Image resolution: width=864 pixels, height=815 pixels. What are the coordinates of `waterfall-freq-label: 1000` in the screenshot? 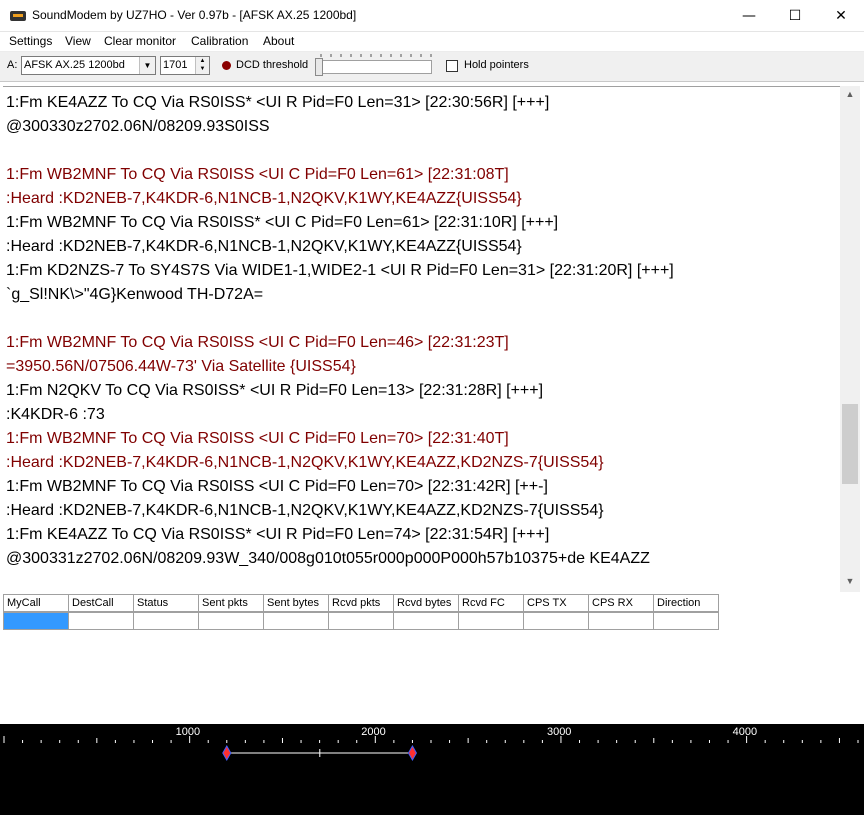 It's located at (188, 732).